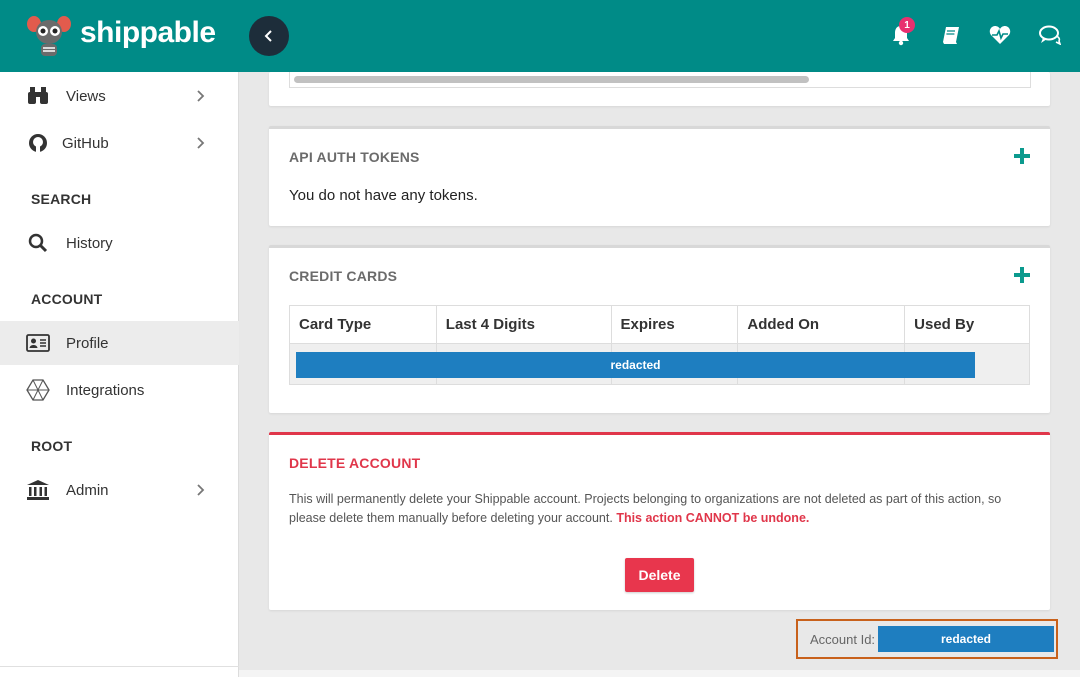 This screenshot has width=1080, height=677. Describe the element at coordinates (148, 33) in the screenshot. I see `brand-name: shippable` at that location.